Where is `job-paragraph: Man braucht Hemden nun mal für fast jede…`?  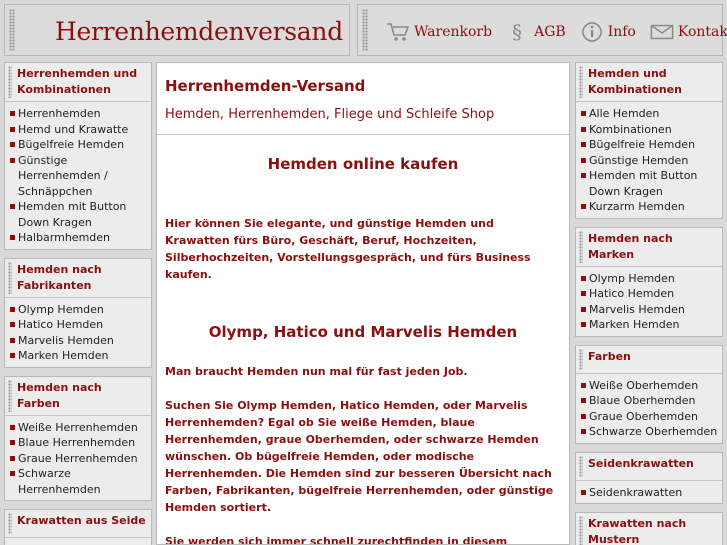
job-paragraph: Man braucht Hemden nun mal für fast jede… is located at coordinates (316, 371).